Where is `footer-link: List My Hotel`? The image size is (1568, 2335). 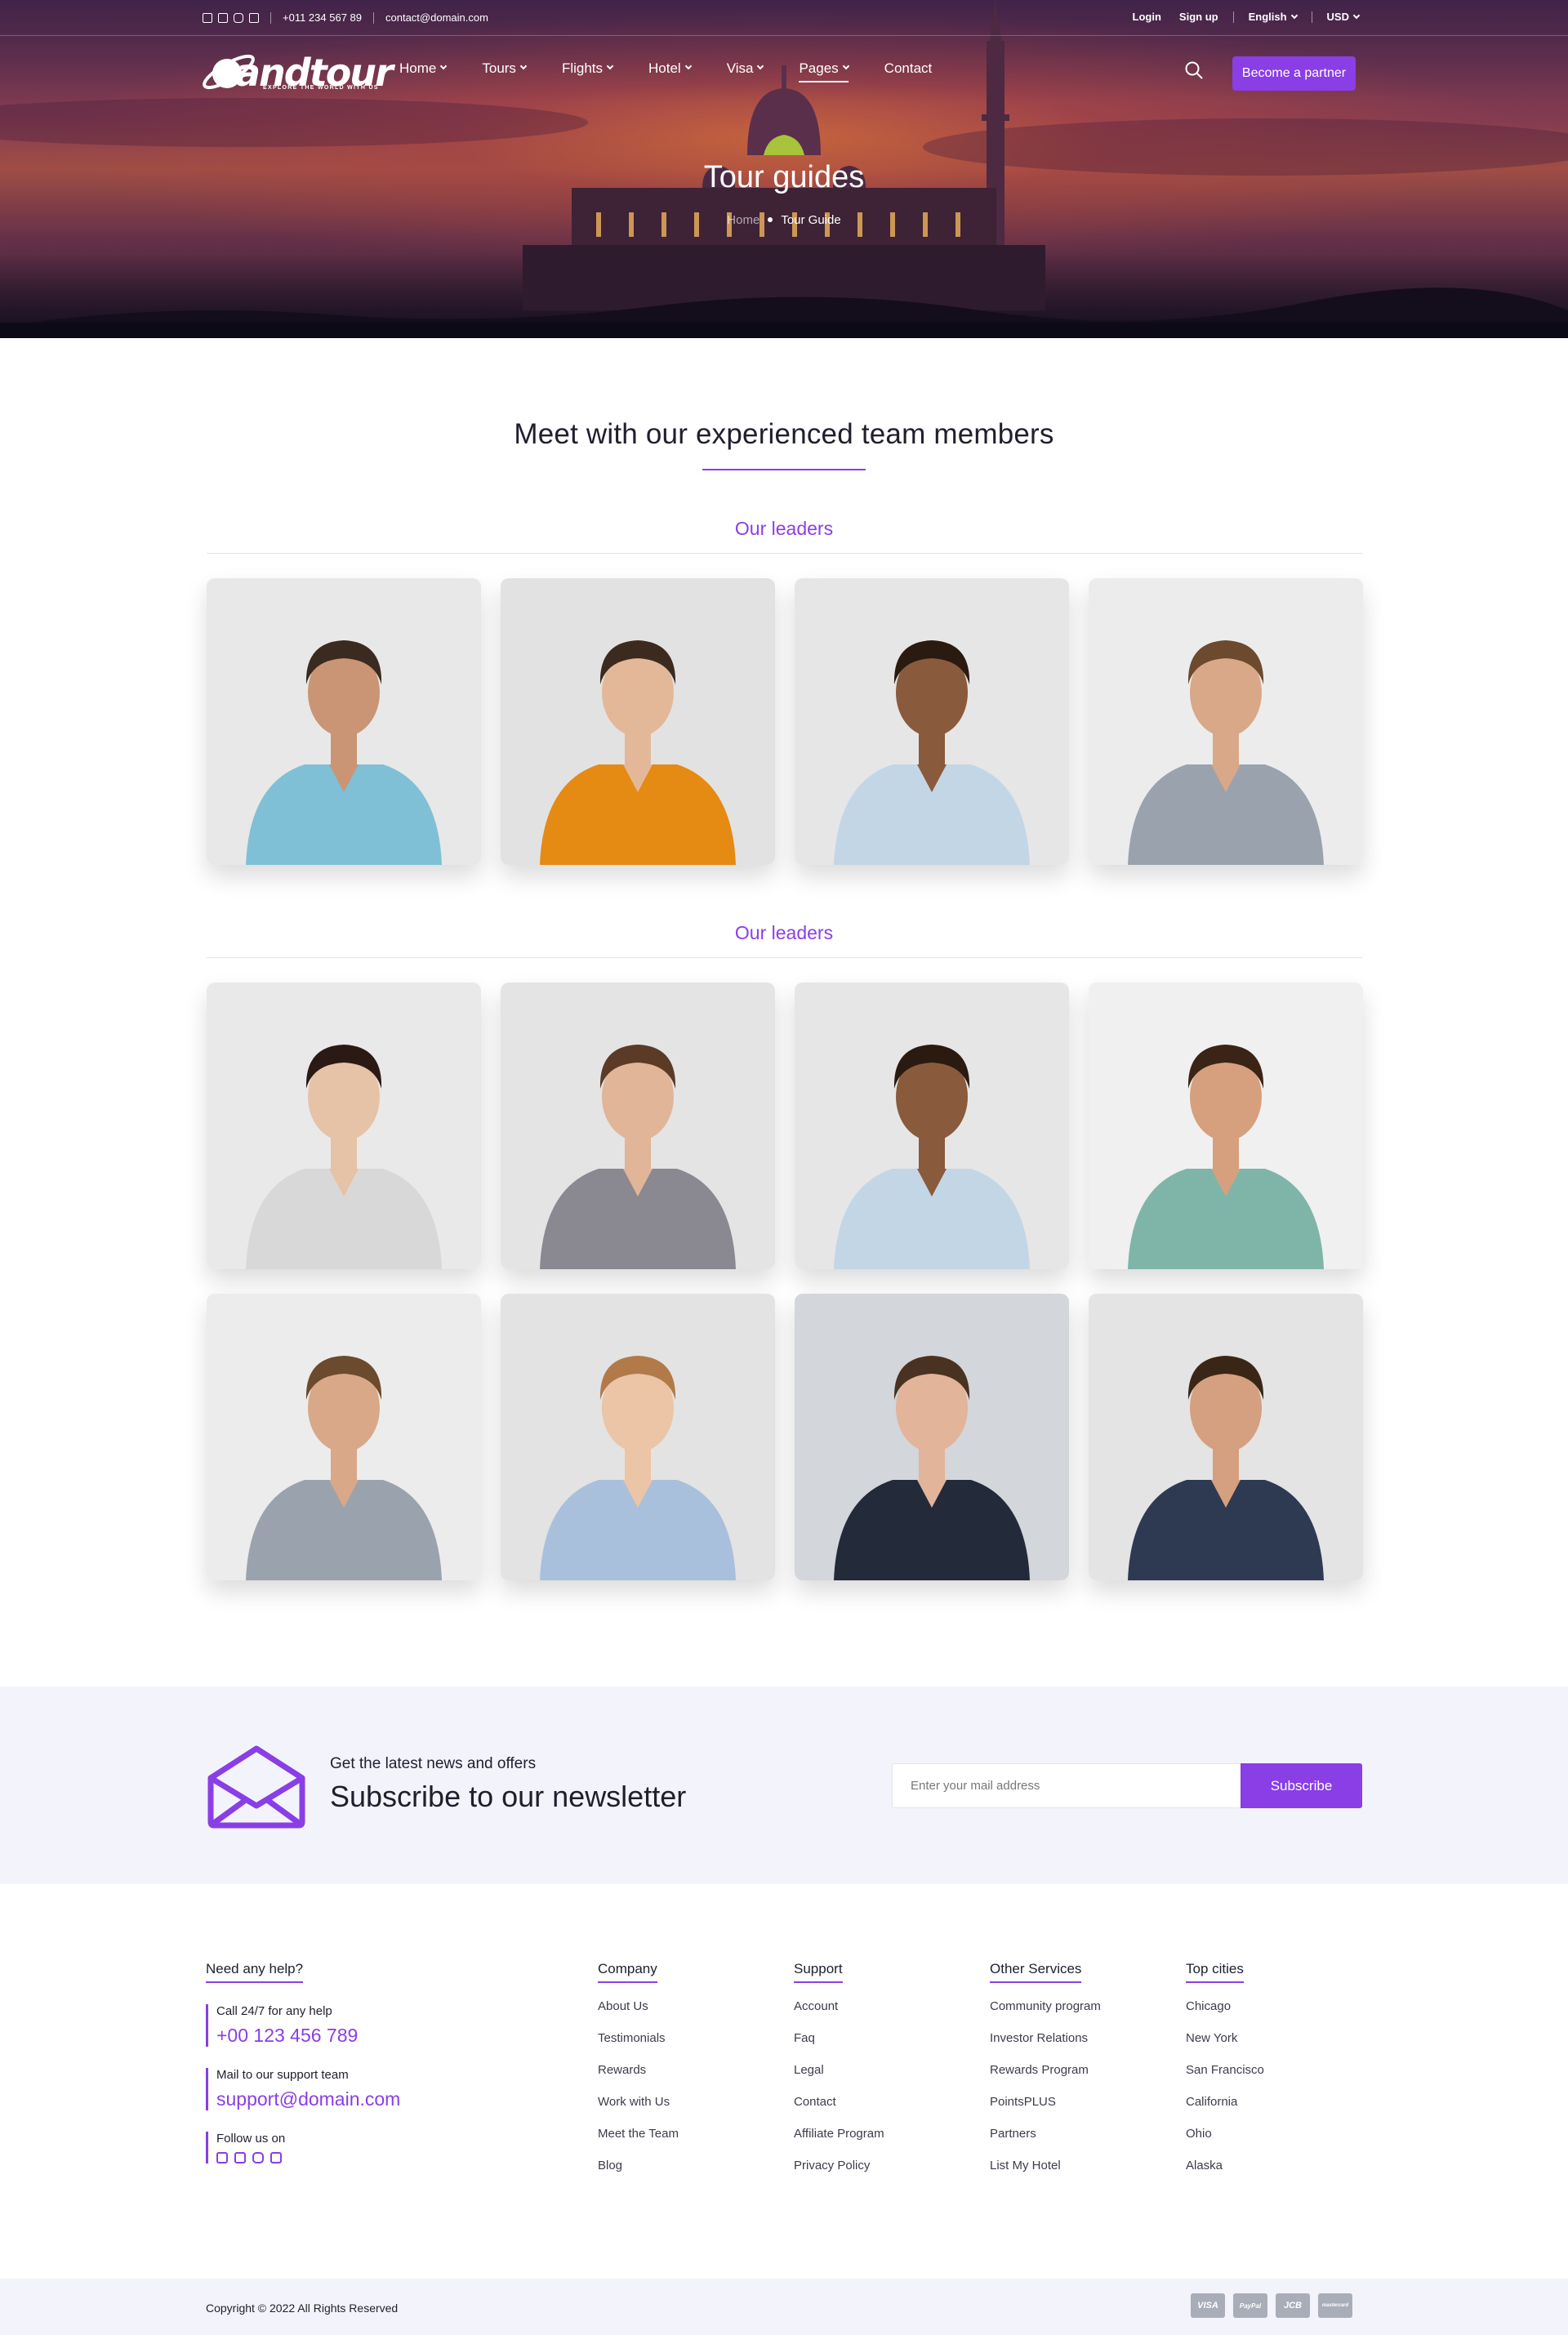 footer-link: List My Hotel is located at coordinates (1045, 2174).